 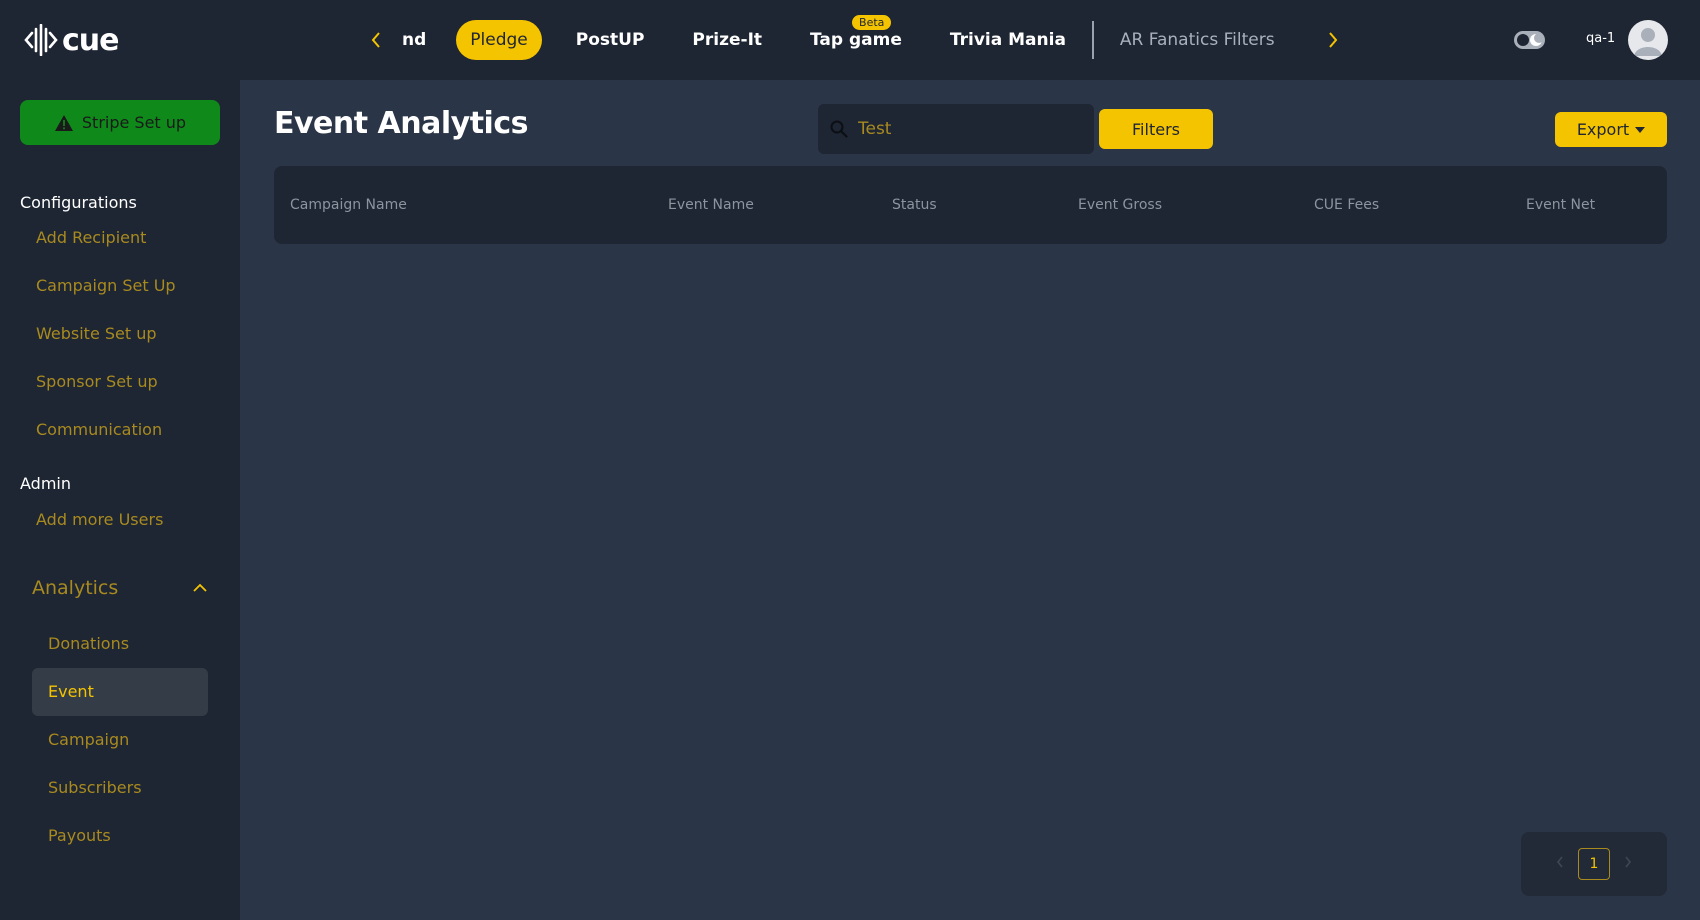 What do you see at coordinates (610, 40) in the screenshot?
I see `nav-item-postup: PostUP` at bounding box center [610, 40].